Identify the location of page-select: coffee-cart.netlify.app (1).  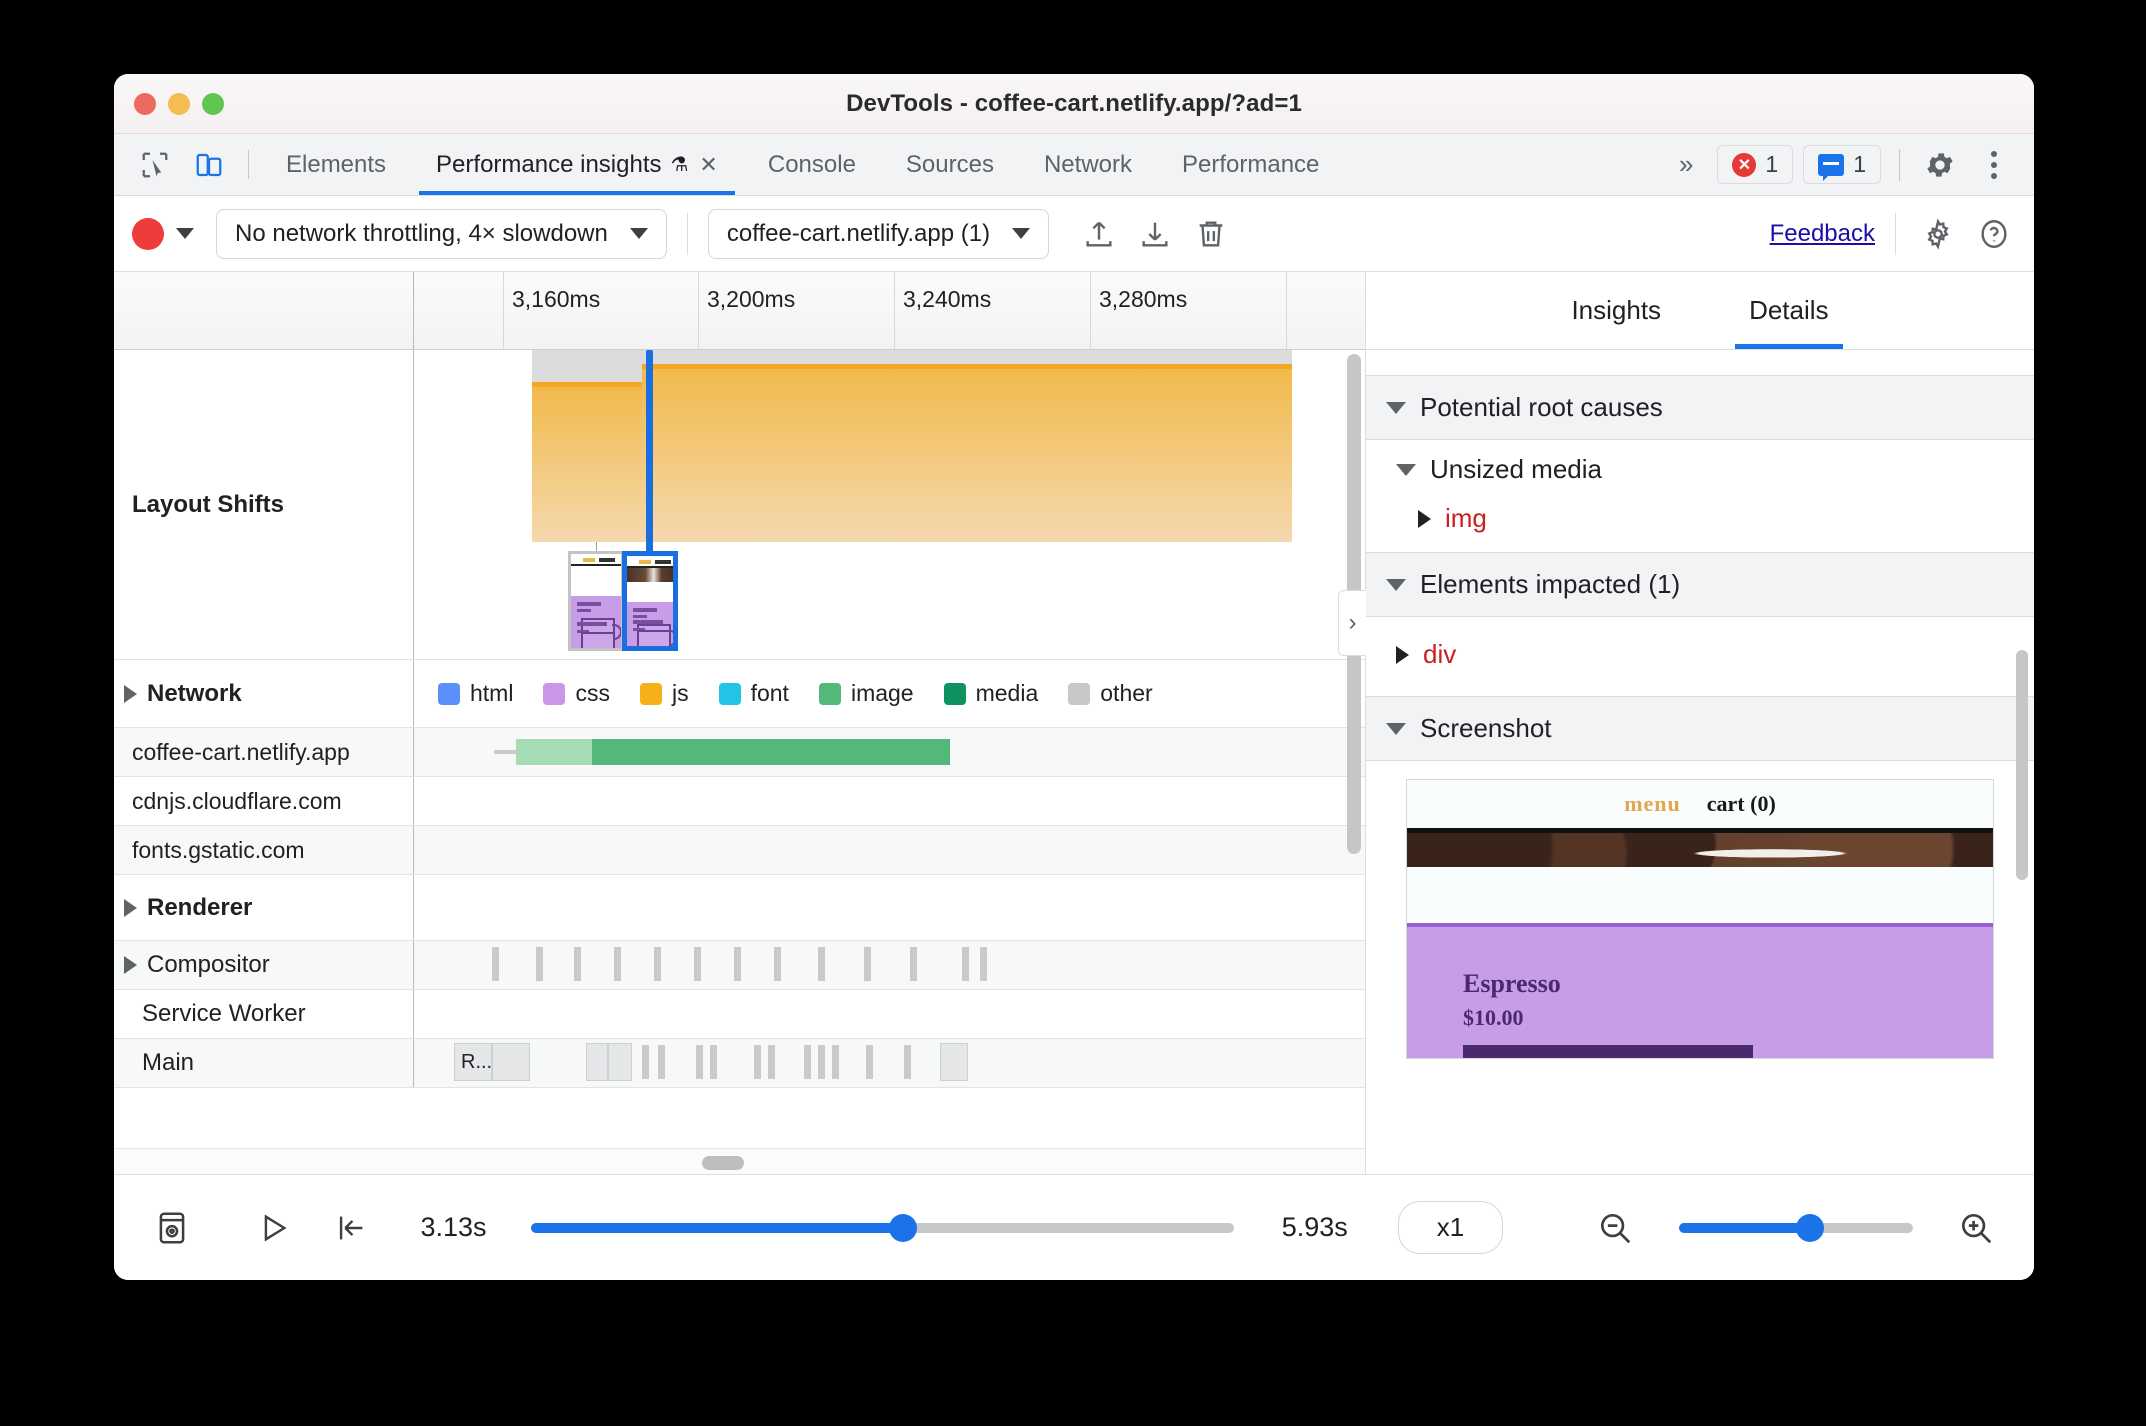
(878, 233).